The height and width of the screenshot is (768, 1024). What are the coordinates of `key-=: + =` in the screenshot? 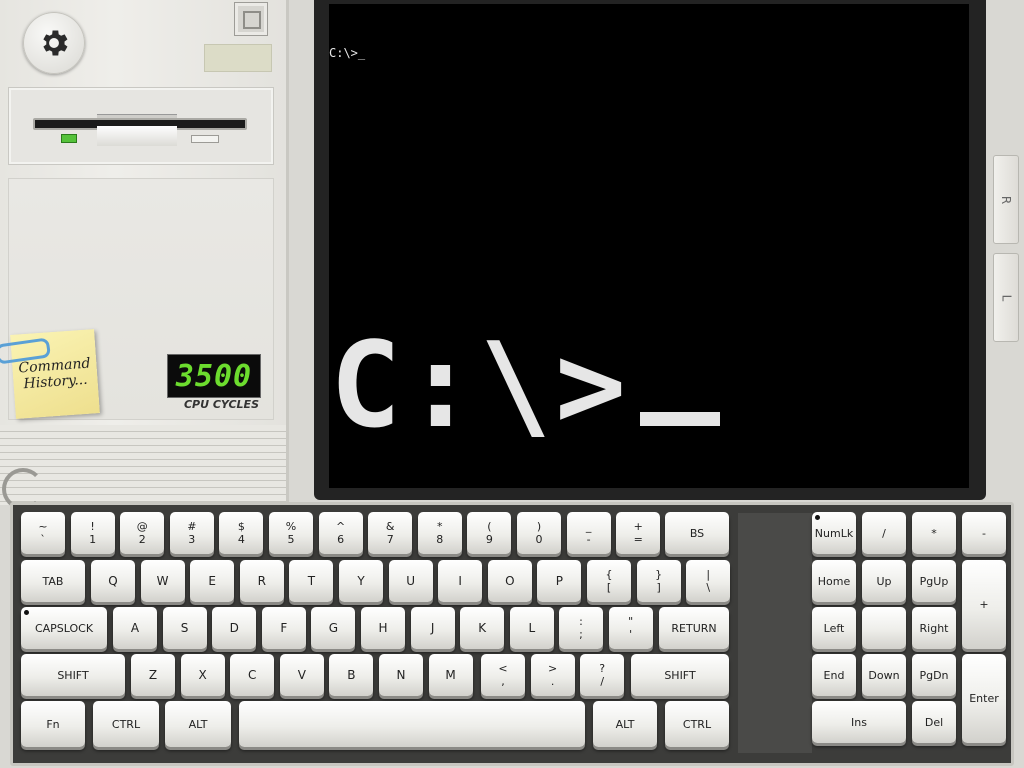 It's located at (638, 533).